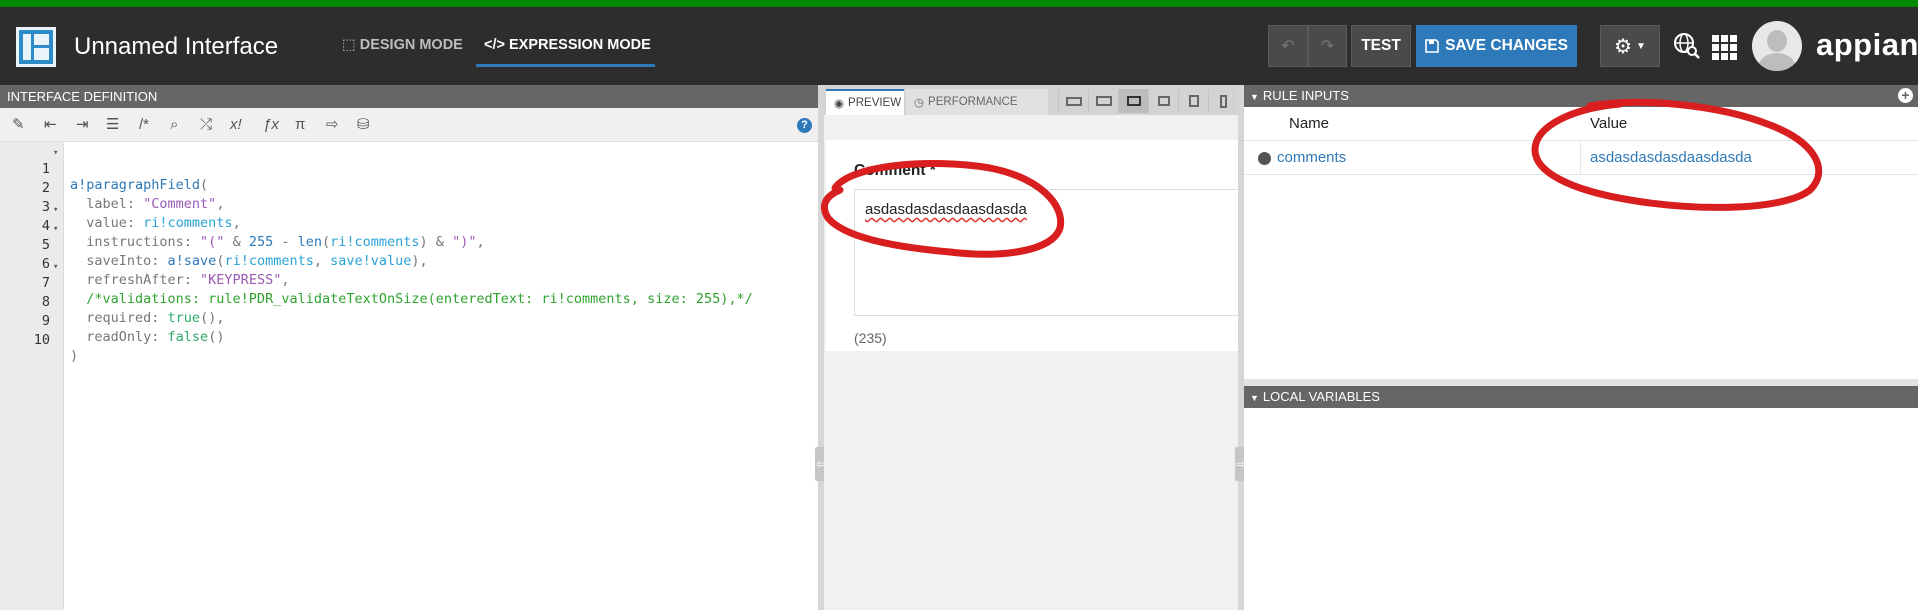  I want to click on tab-performance: ◷ PERFORMANCE, so click(977, 102).